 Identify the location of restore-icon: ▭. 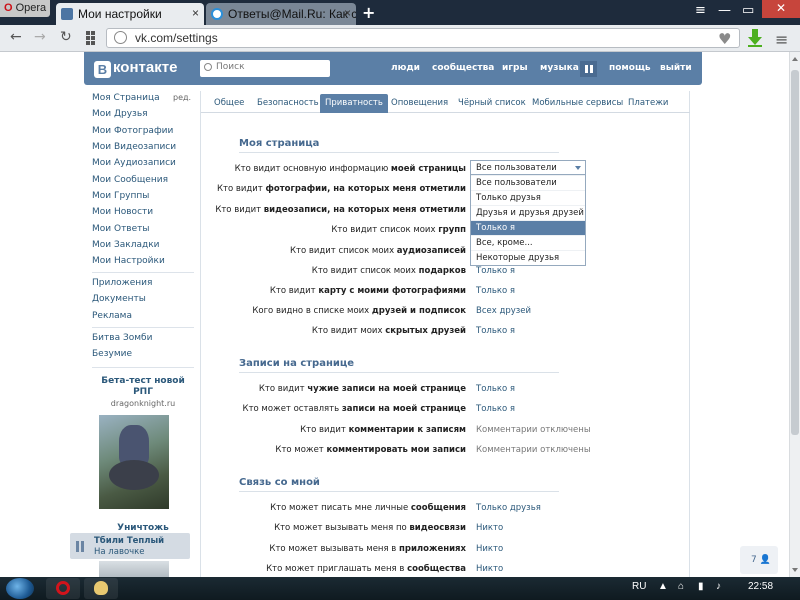
(748, 10).